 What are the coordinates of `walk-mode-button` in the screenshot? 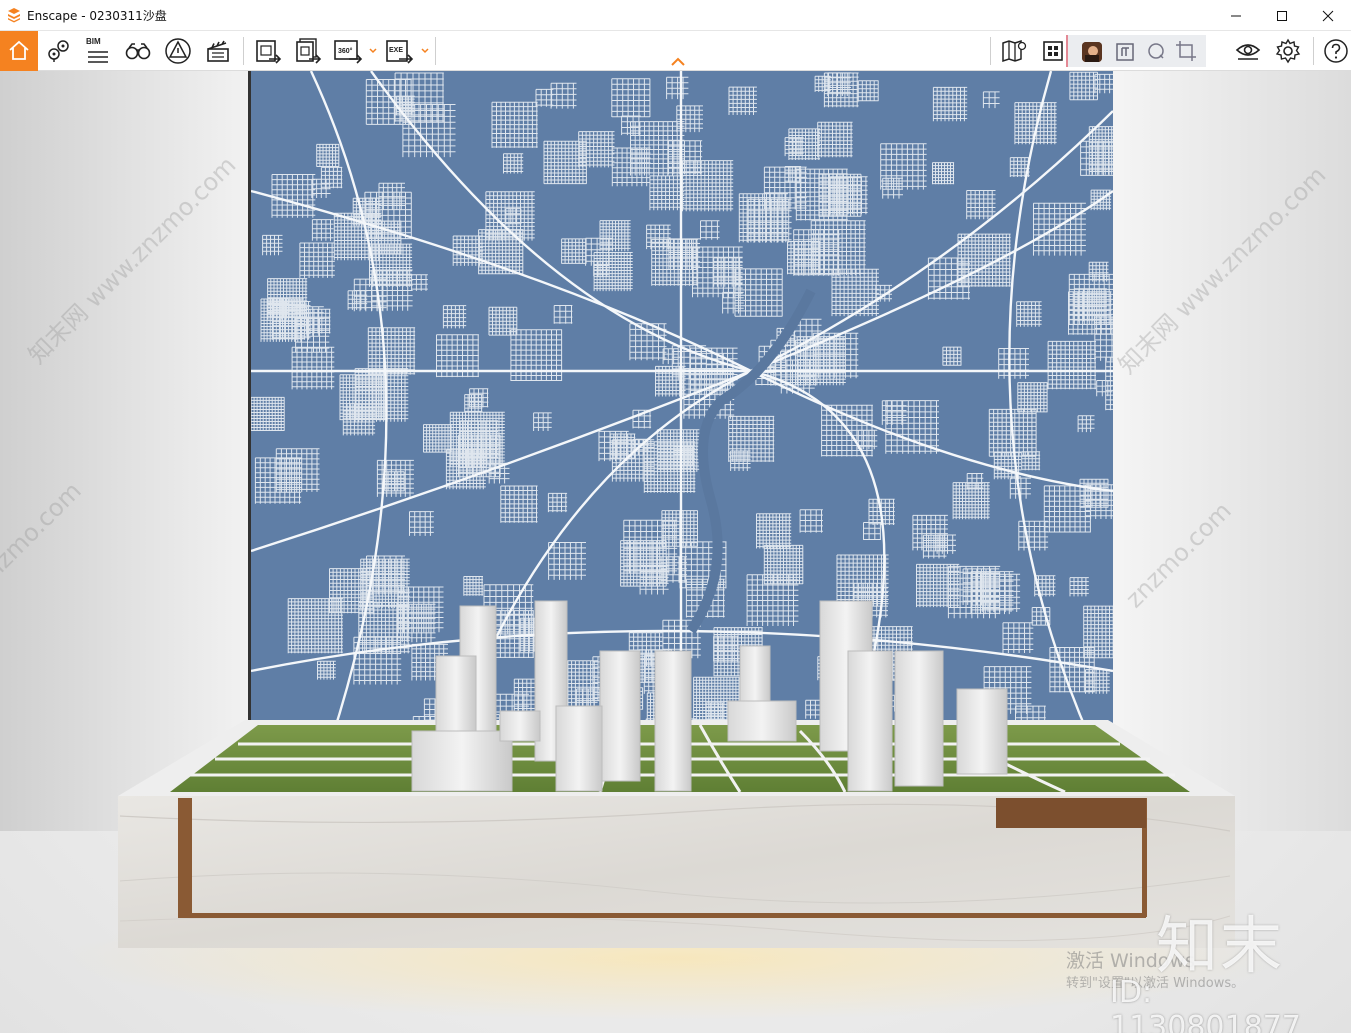 It's located at (138, 51).